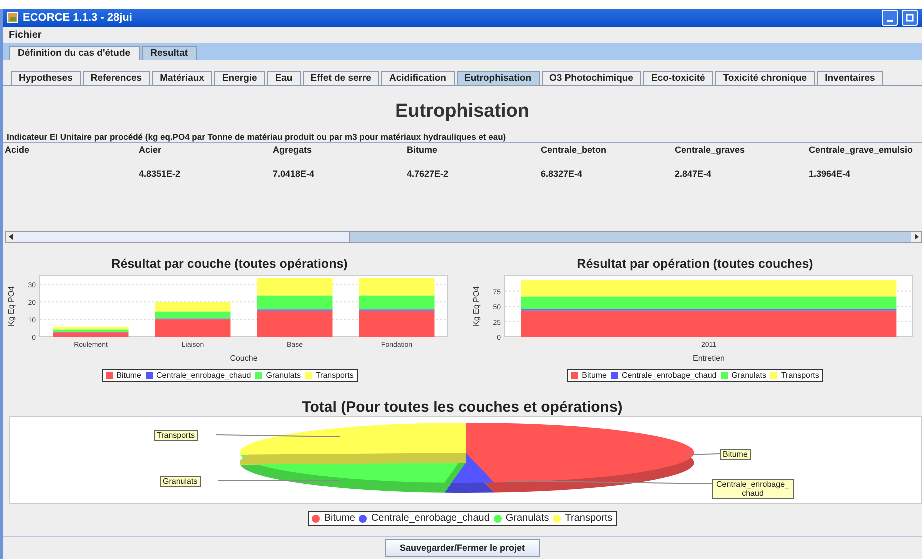 This screenshot has width=922, height=559. I want to click on table-cell-text: 7.0418E-4, so click(294, 174).